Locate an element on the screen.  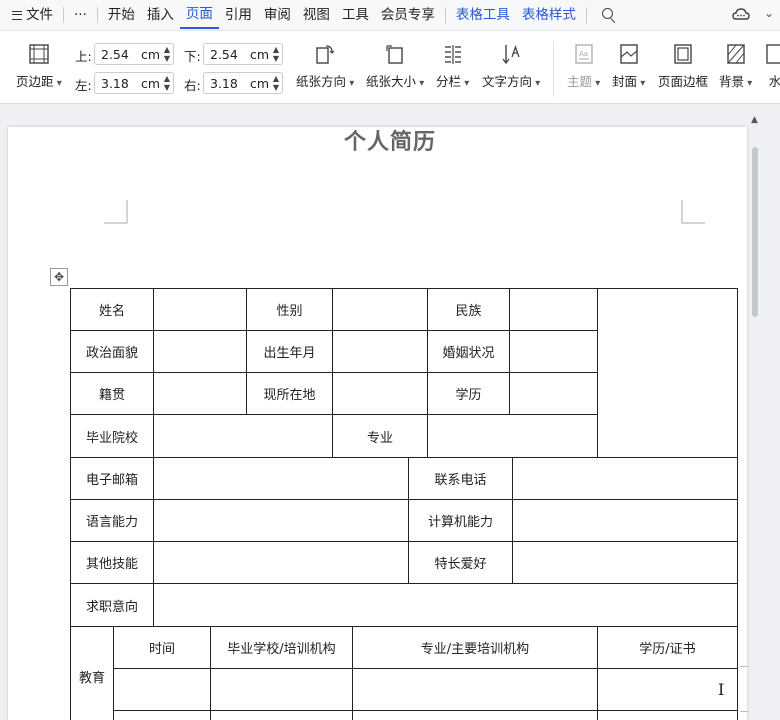
cell-objective-label: 求职意向 is located at coordinates (112, 605).